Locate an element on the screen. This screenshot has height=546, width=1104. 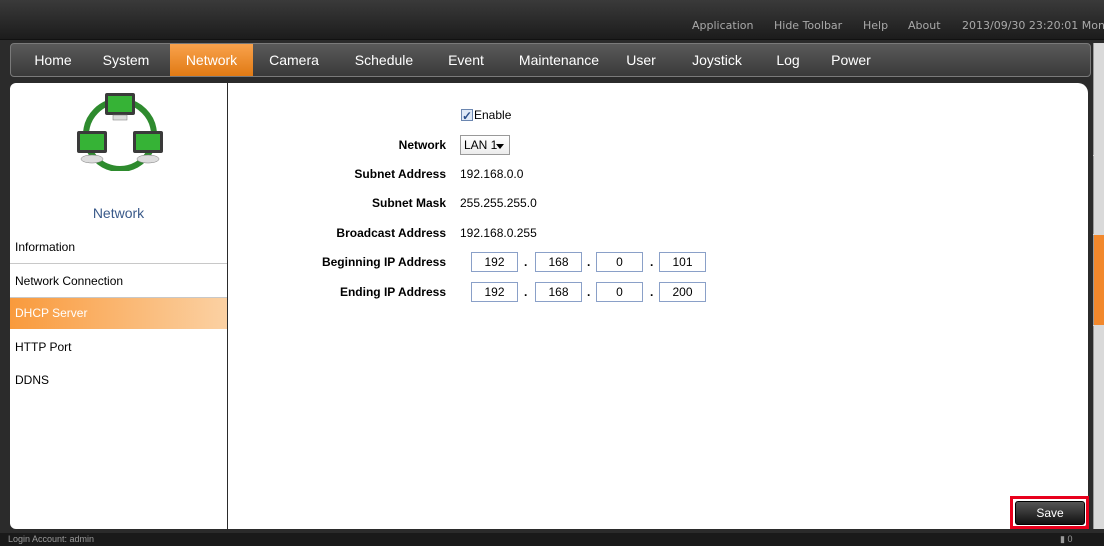
ending-ip-row: Ending IP Address . . . is located at coordinates (658, 292).